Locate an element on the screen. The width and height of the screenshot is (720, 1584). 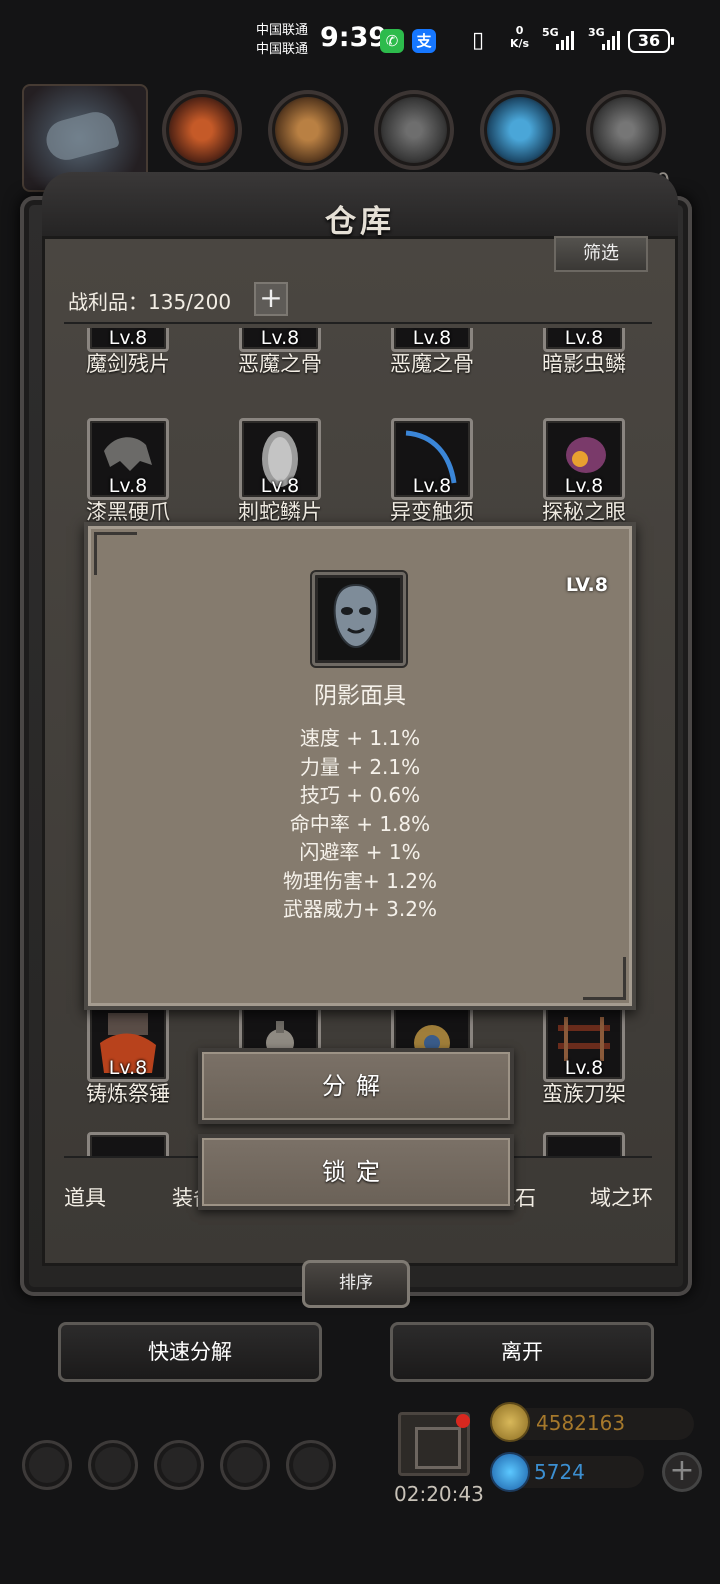
vibrate-icon: ▯ is located at coordinates (478, 40).